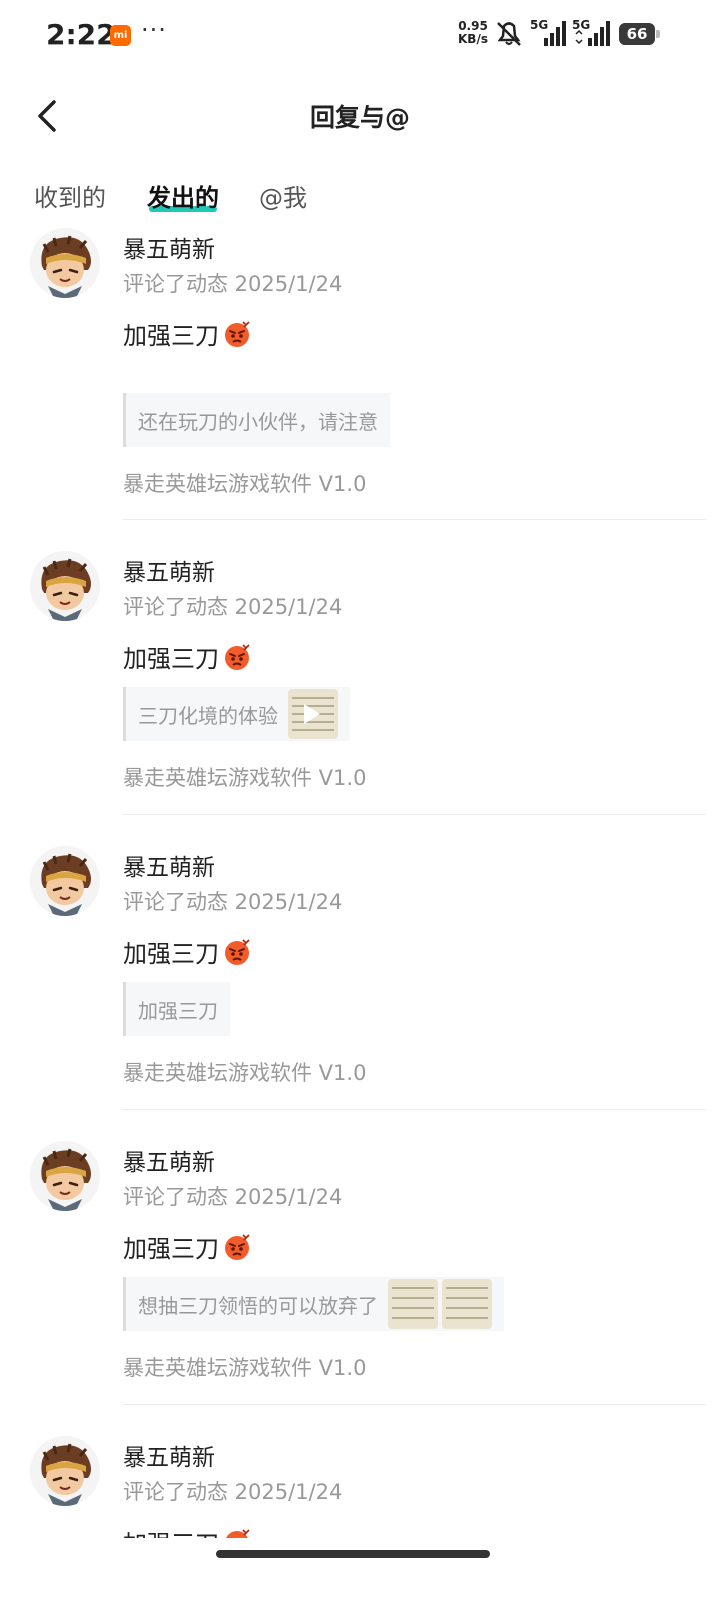  I want to click on more-notifications-icon: ···, so click(154, 30).